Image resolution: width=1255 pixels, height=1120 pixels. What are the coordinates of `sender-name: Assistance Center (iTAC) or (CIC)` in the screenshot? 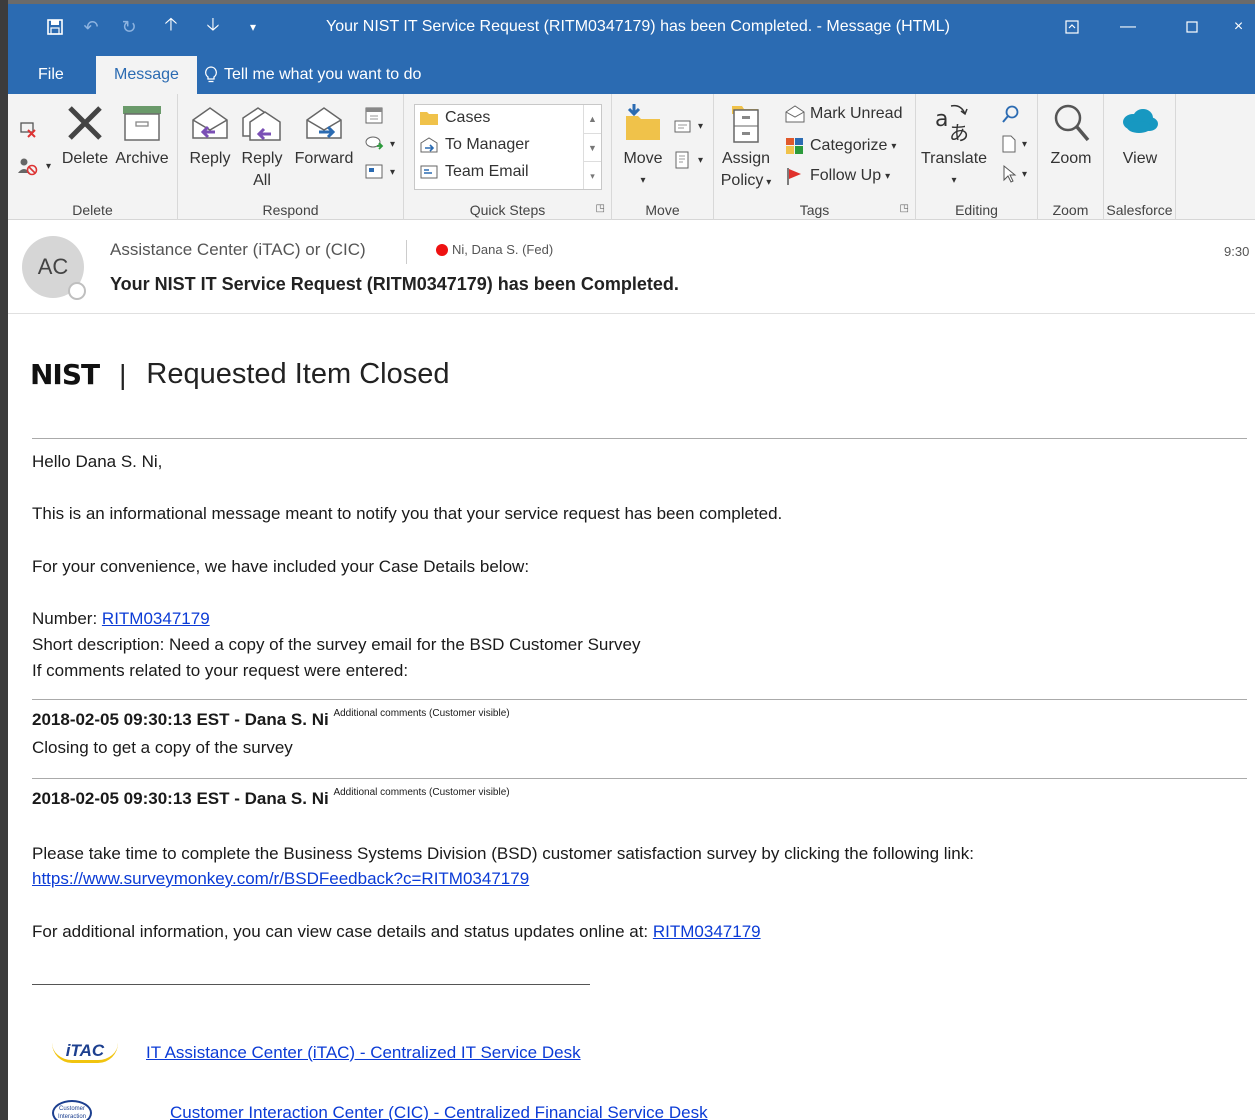 It's located at (238, 250).